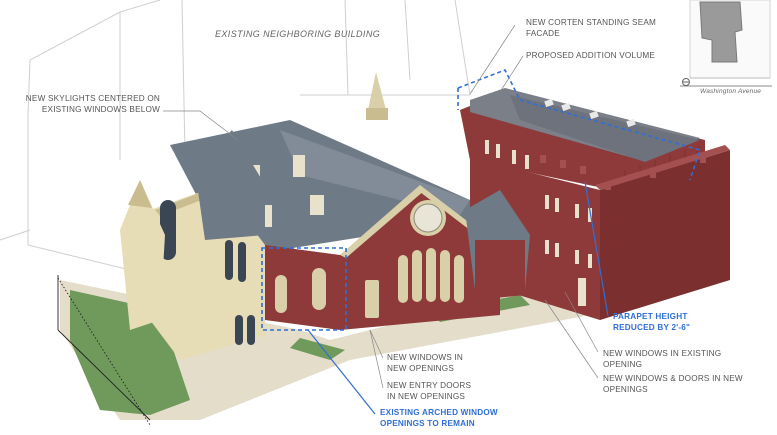 The height and width of the screenshot is (435, 777). What do you see at coordinates (652, 322) in the screenshot?
I see `label-parapet-height: PARAPET HEIGHT REDUCED BY 2'-6"` at bounding box center [652, 322].